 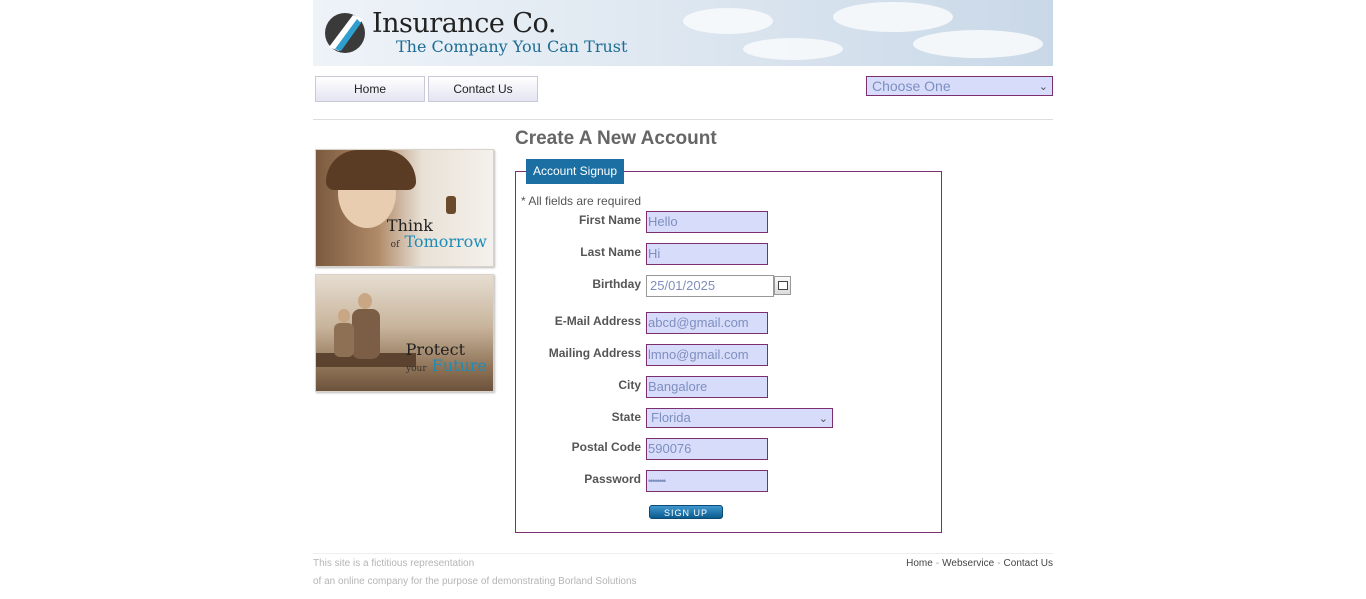 I want to click on header-divider, so click(x=683, y=119).